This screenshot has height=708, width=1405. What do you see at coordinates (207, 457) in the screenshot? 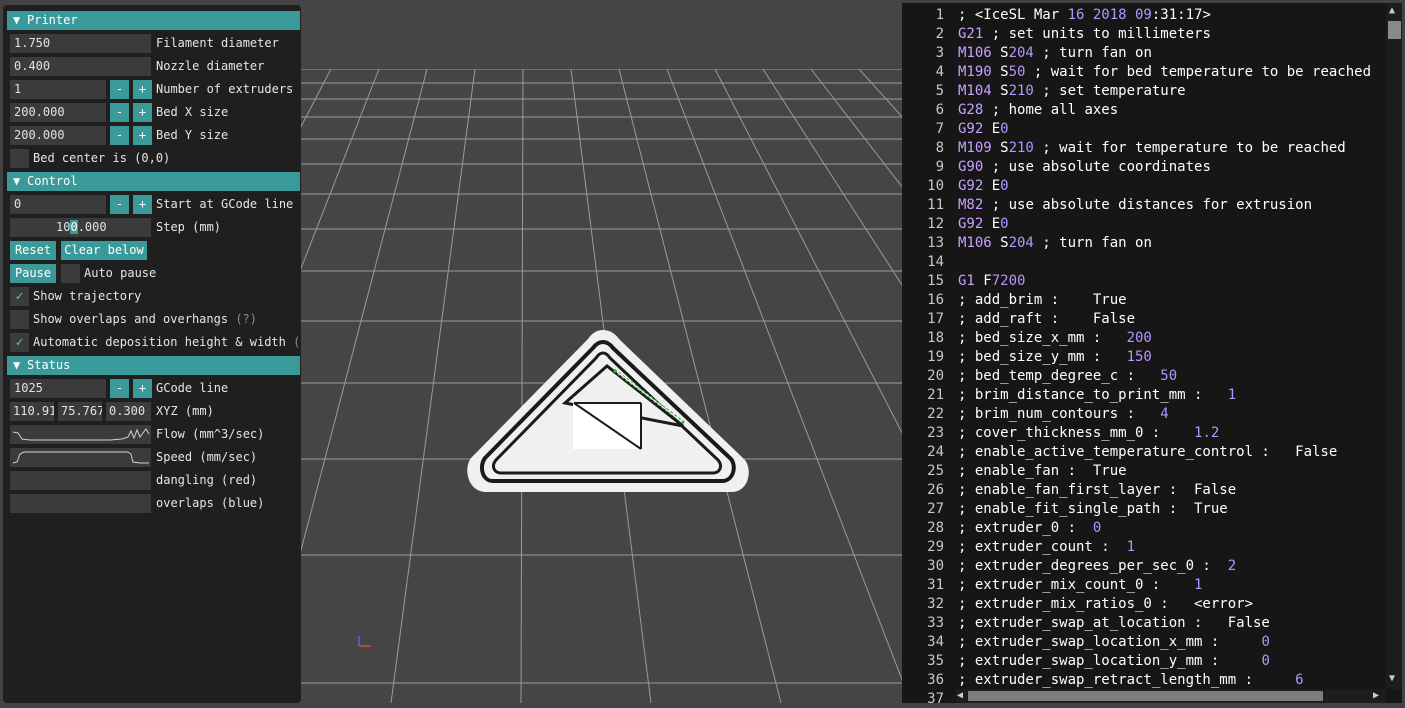
I see `speed-label: Speed (mm/sec)` at bounding box center [207, 457].